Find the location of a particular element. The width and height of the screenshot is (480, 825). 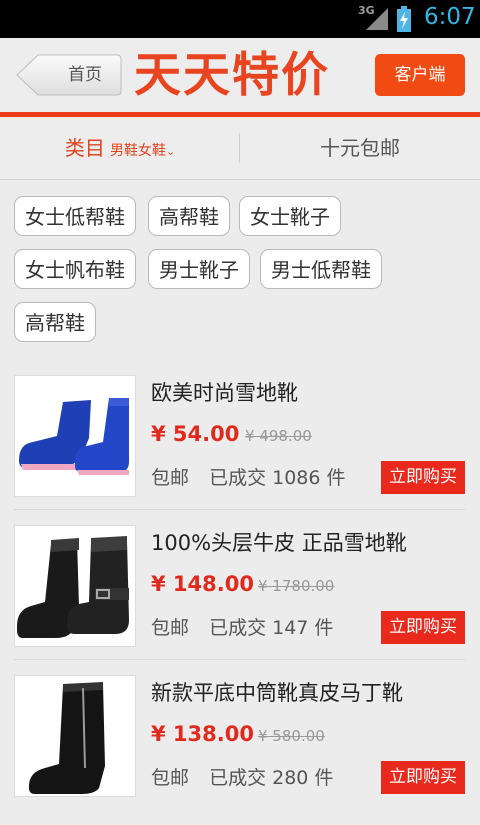

product-title: 新款平底中筒靴真皮马丁靴 is located at coordinates (277, 692).